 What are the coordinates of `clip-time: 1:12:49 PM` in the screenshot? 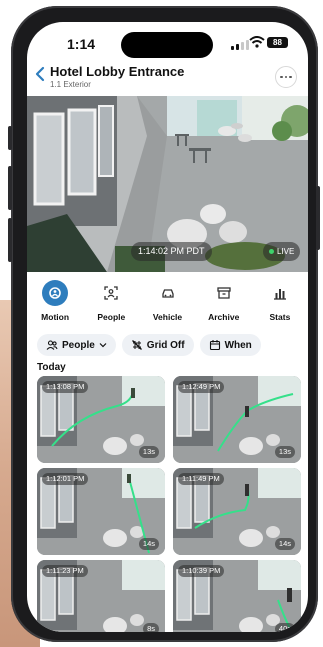 It's located at (201, 387).